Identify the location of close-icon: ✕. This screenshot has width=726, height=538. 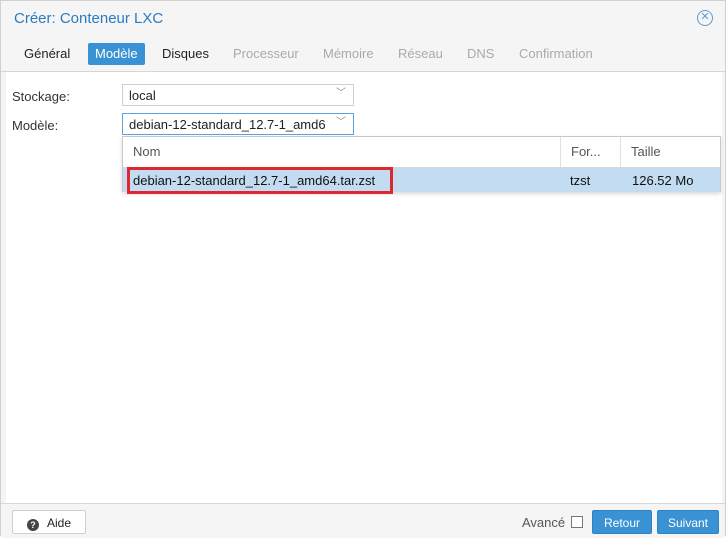
(705, 18).